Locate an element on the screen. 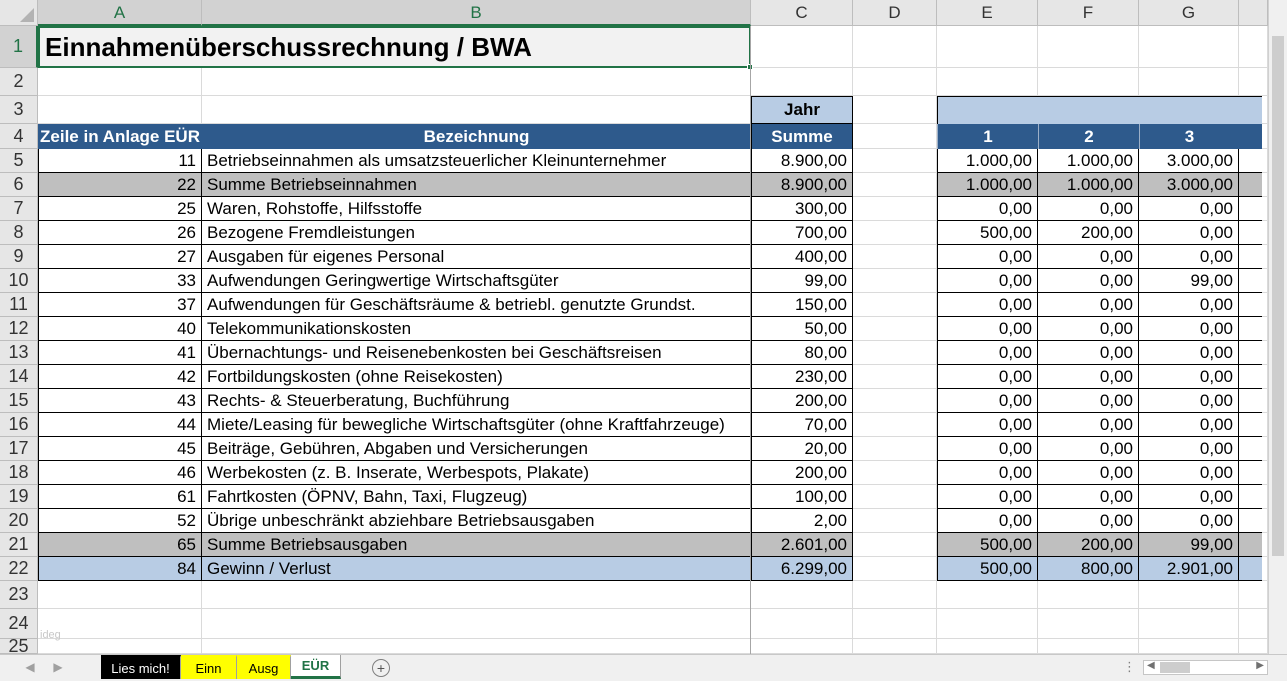 The image size is (1287, 681). row-summe: 2,00 is located at coordinates (802, 521).